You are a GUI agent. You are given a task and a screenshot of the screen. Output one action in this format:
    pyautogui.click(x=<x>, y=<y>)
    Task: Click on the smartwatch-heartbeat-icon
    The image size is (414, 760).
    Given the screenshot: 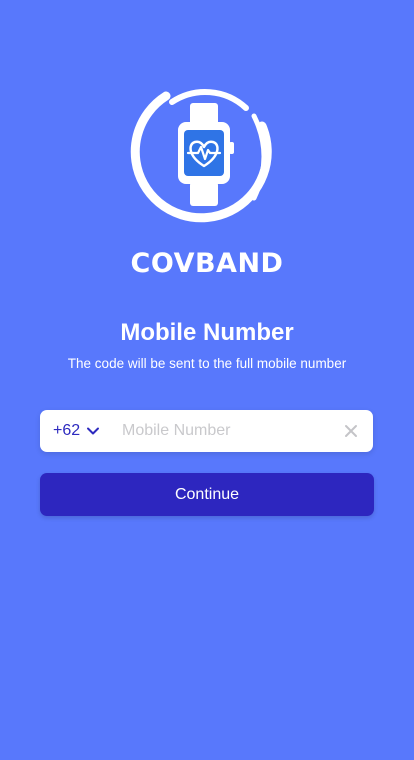 What is the action you would take?
    pyautogui.click(x=201, y=156)
    